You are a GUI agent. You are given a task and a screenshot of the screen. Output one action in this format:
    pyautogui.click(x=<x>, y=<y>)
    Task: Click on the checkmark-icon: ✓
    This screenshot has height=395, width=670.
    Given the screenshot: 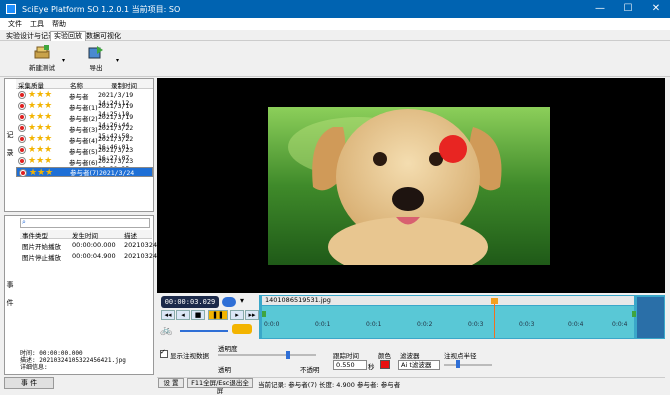 What is the action you would take?
    pyautogui.click(x=163, y=352)
    